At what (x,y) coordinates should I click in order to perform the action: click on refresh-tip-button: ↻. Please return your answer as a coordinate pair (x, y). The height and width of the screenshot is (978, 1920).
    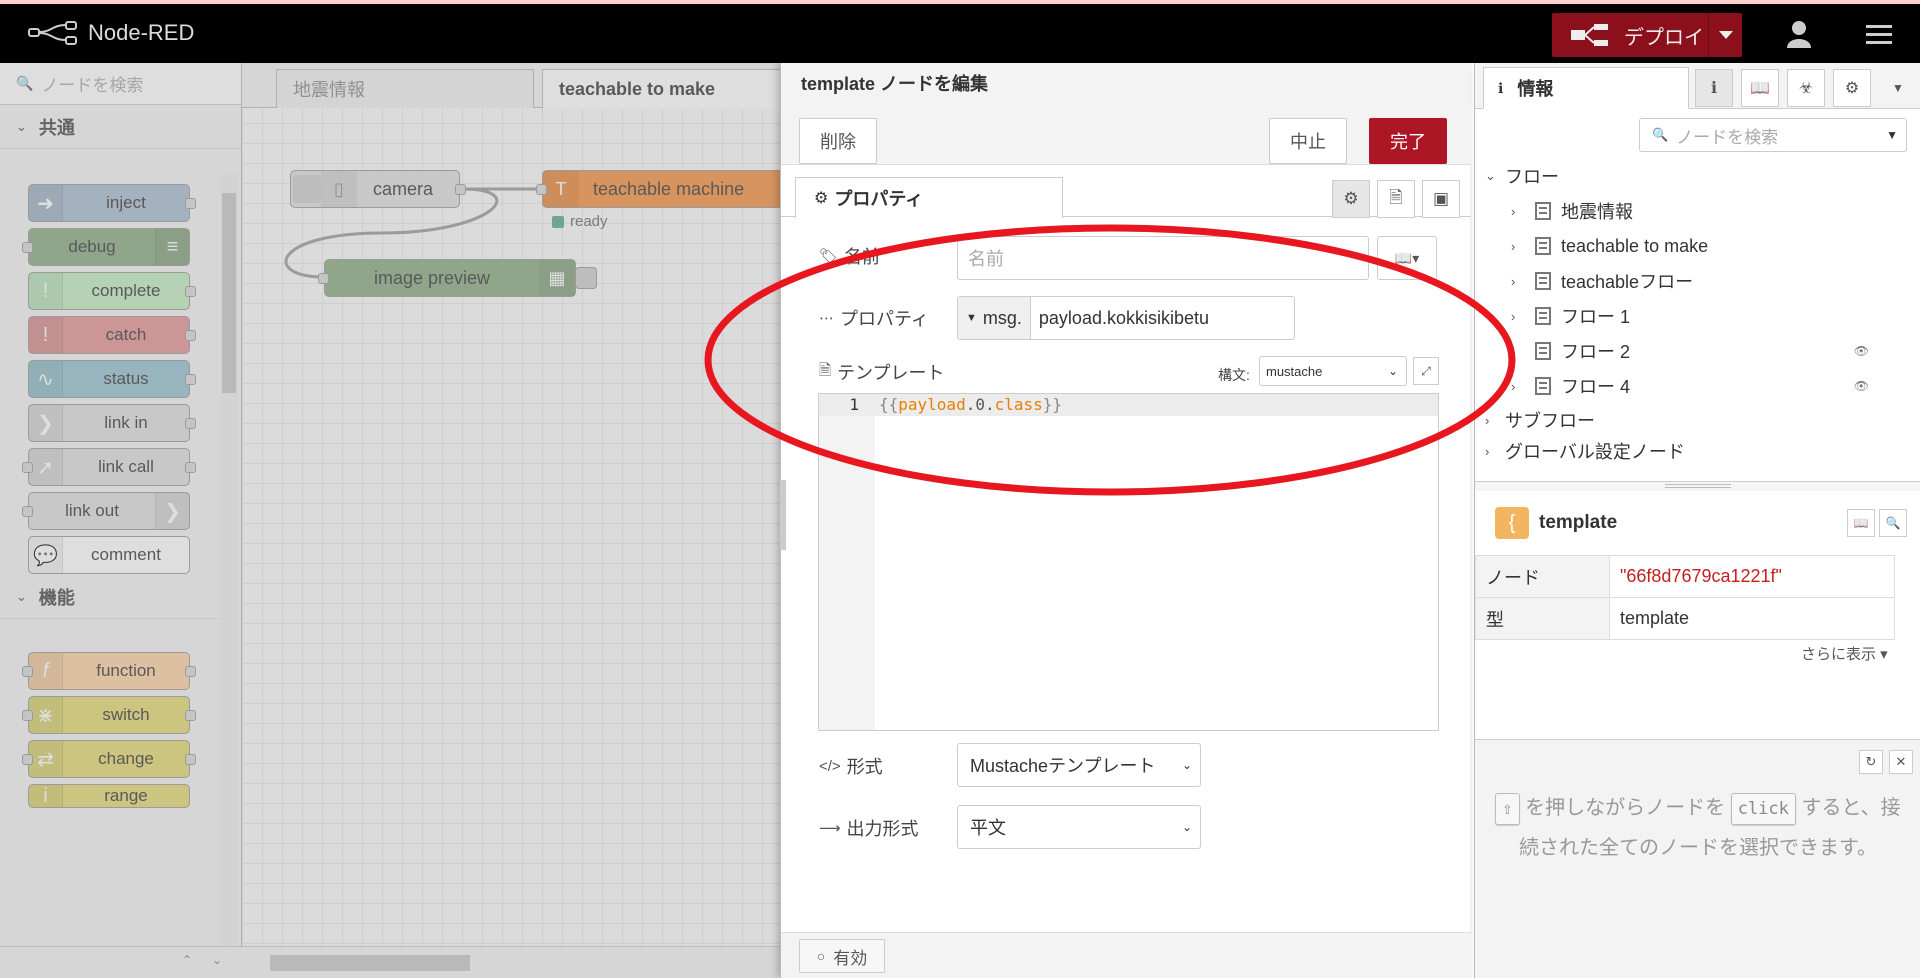
    Looking at the image, I should click on (1871, 762).